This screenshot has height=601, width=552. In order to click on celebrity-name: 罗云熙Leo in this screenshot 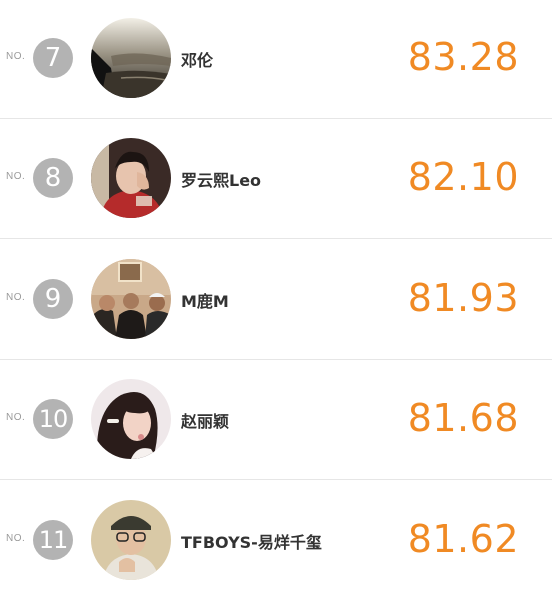, I will do `click(221, 179)`.